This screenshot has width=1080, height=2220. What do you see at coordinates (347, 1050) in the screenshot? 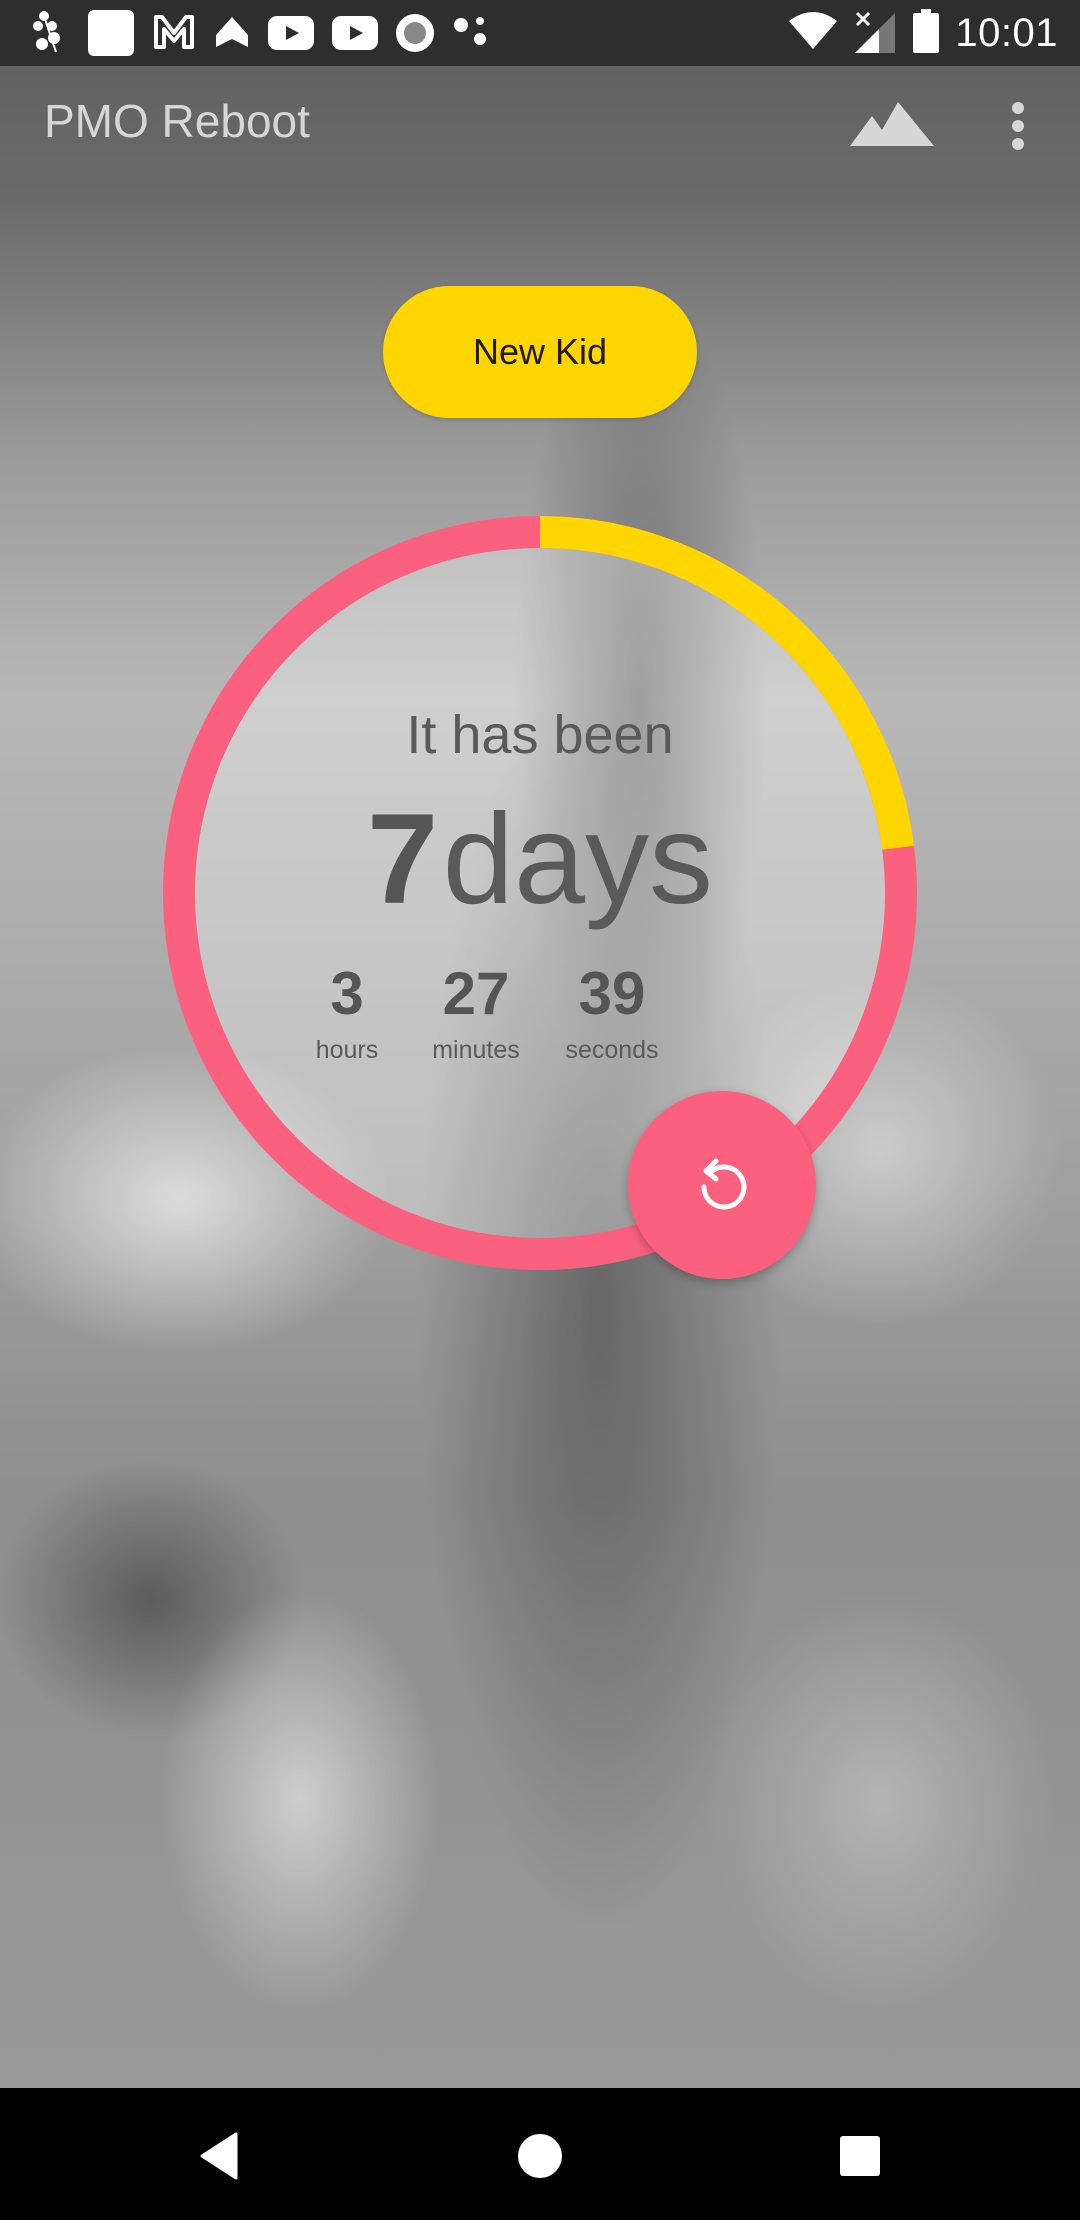
I see `hours-label: hours` at bounding box center [347, 1050].